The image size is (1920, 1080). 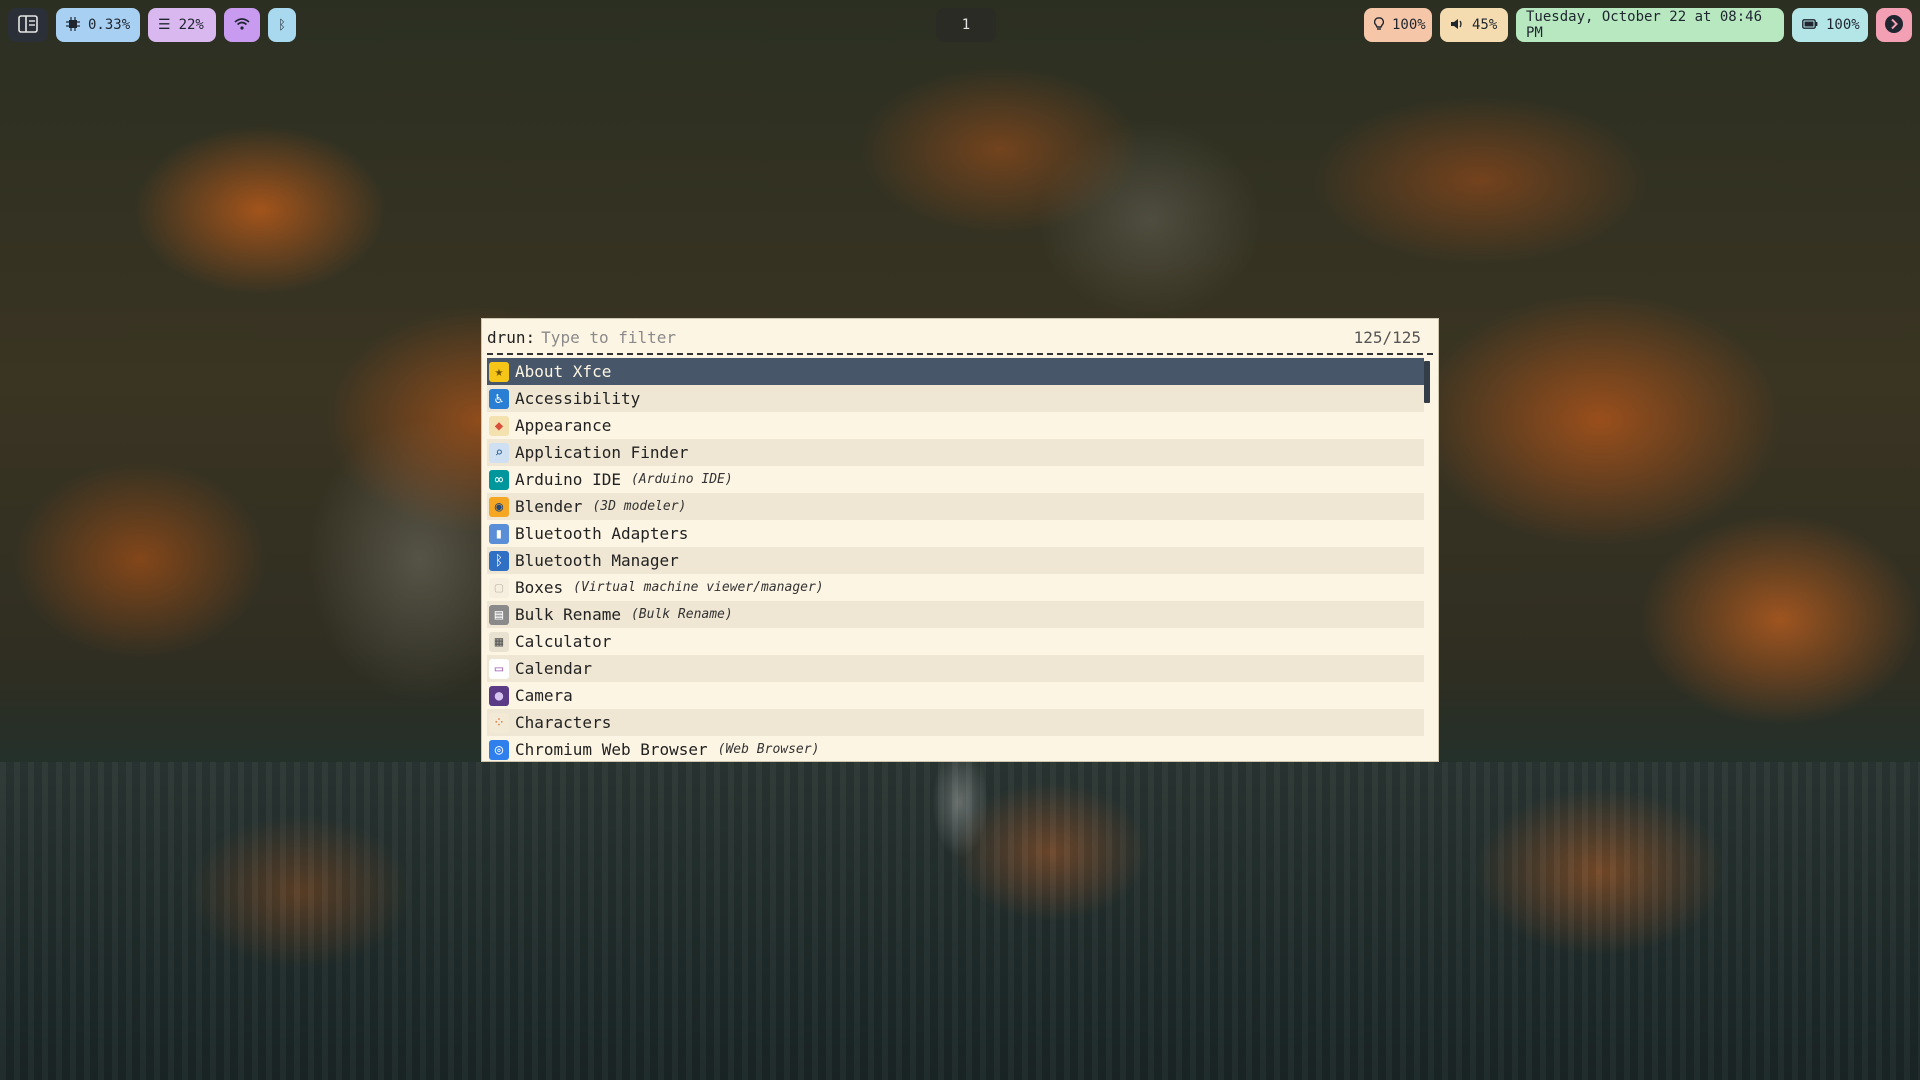 What do you see at coordinates (511, 337) in the screenshot?
I see `prompt-label: drun:` at bounding box center [511, 337].